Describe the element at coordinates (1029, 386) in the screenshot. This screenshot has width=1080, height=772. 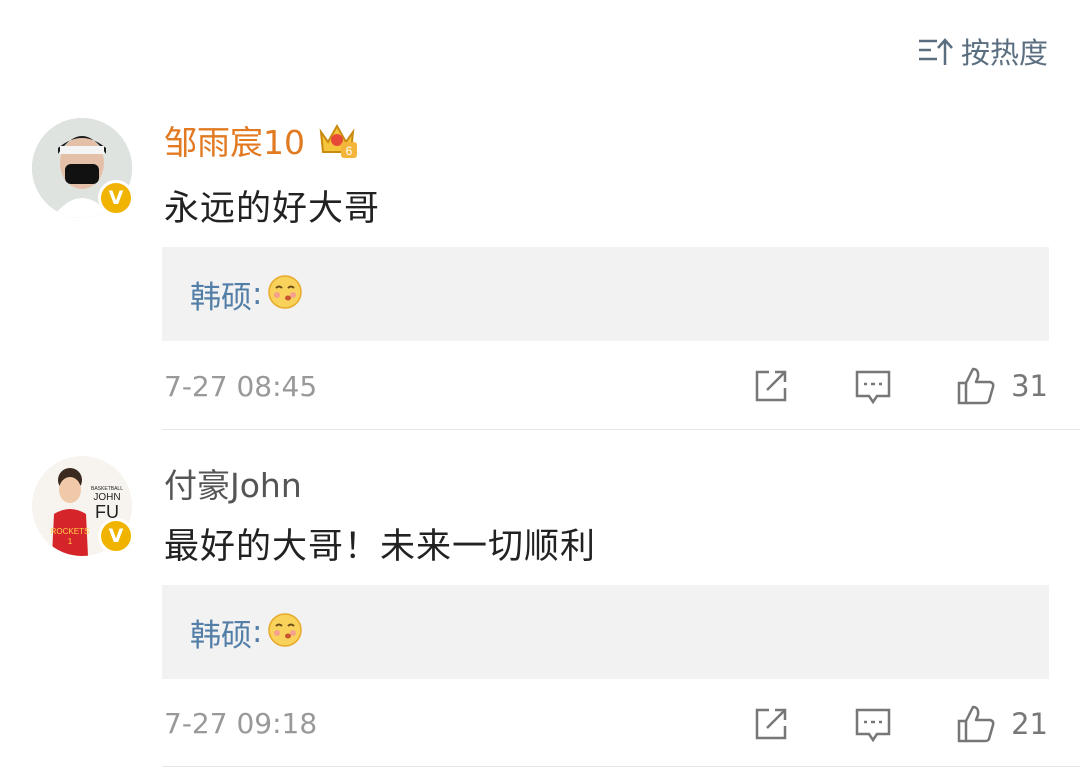
I see `like-count: 31` at that location.